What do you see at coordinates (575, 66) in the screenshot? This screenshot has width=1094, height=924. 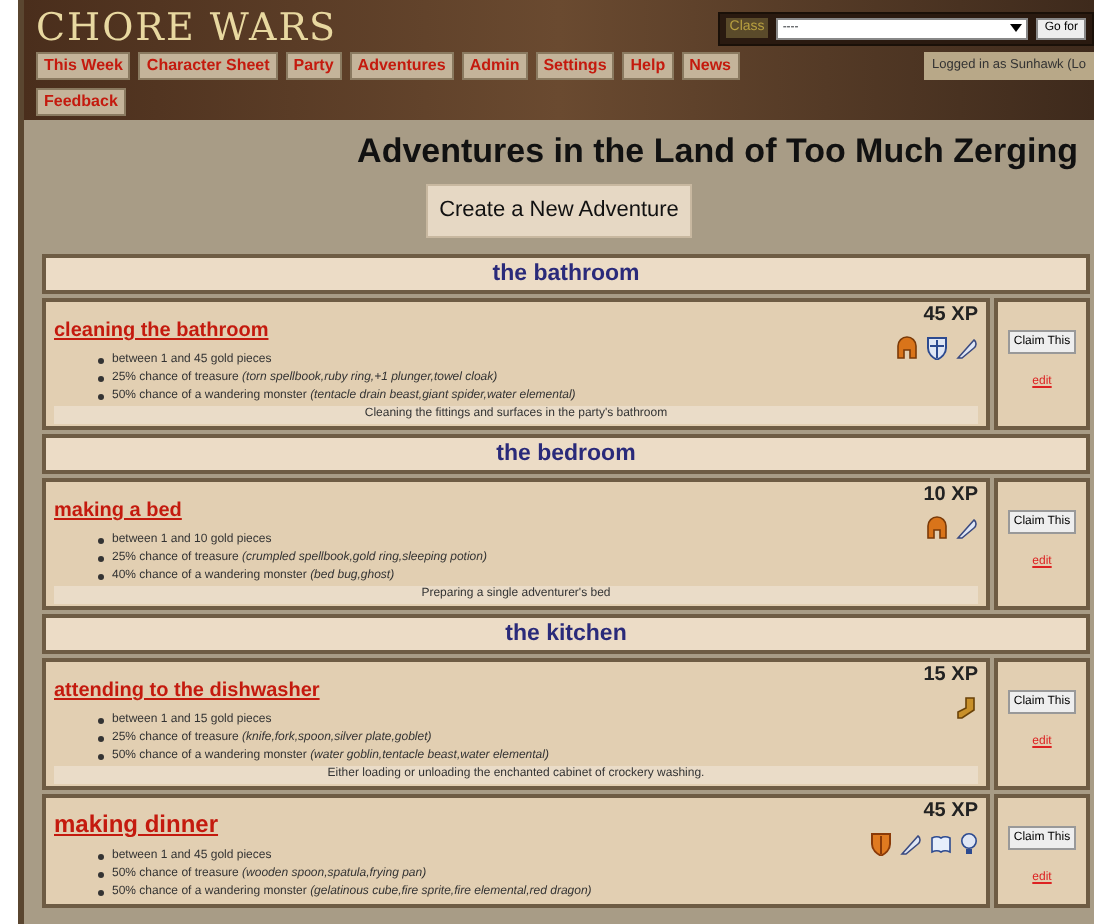 I see `nav-tab: Settings` at bounding box center [575, 66].